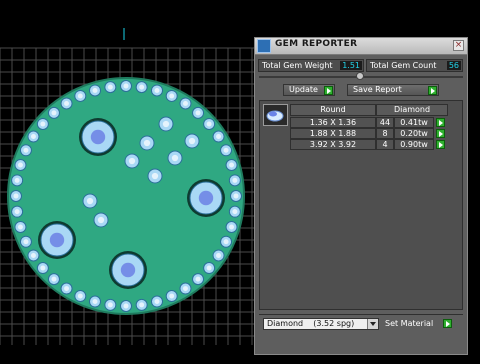 This screenshot has height=364, width=480. What do you see at coordinates (333, 122) in the screenshot?
I see `row-size: 1.36 X 1.36` at bounding box center [333, 122].